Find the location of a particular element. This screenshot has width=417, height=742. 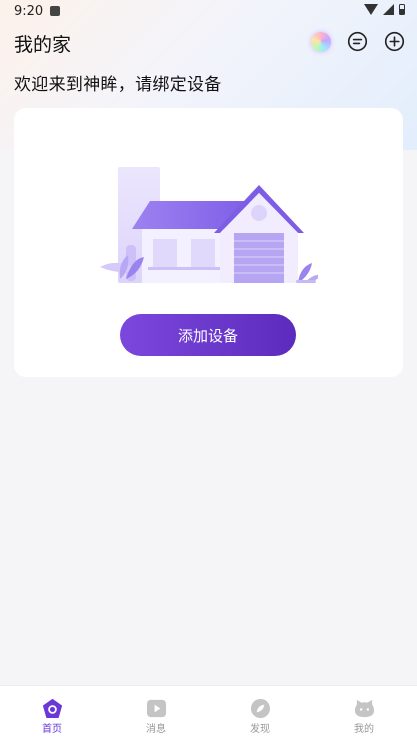

header: 我的家 is located at coordinates (209, 44).